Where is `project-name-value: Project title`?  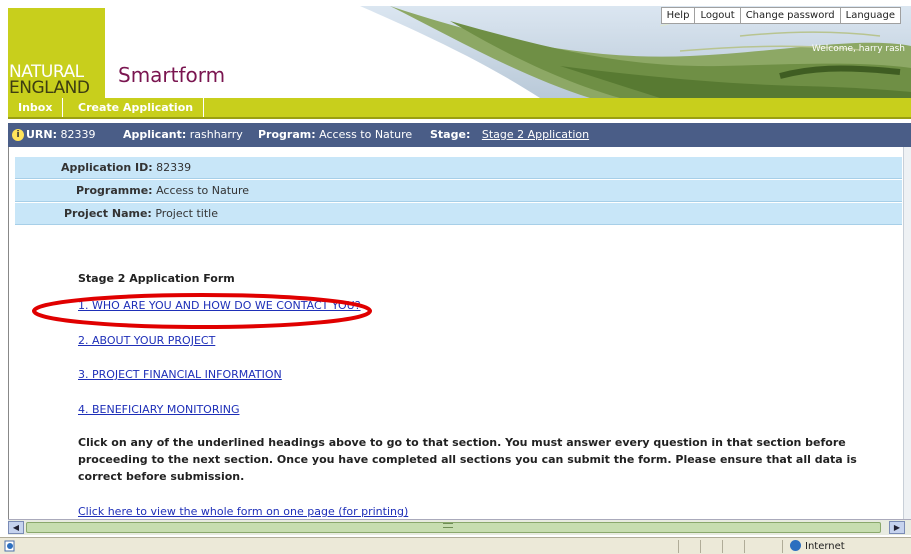 project-name-value: Project title is located at coordinates (186, 213).